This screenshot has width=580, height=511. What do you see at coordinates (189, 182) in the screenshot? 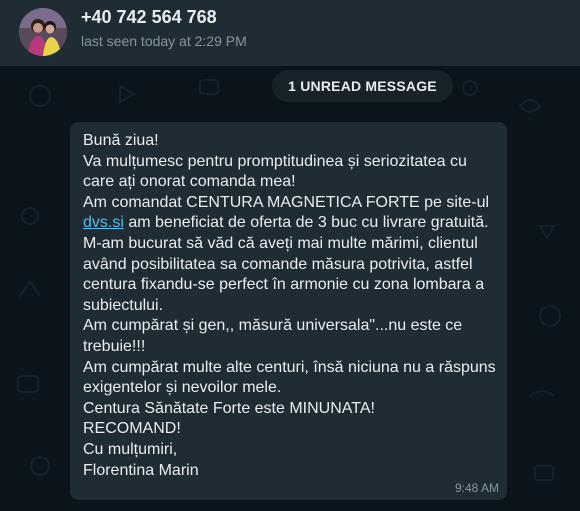
I see `message-line: care ați onorat comanda mea!` at bounding box center [189, 182].